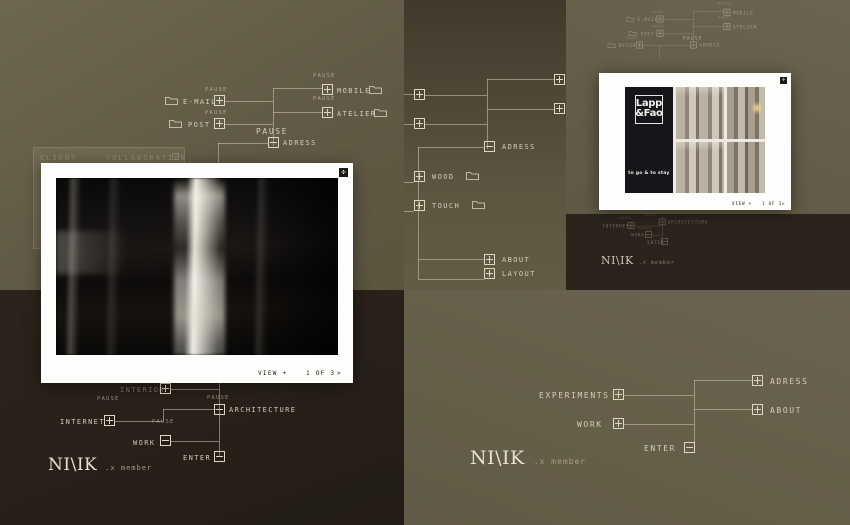  I want to click on photo-light-streak, so click(200, 266).